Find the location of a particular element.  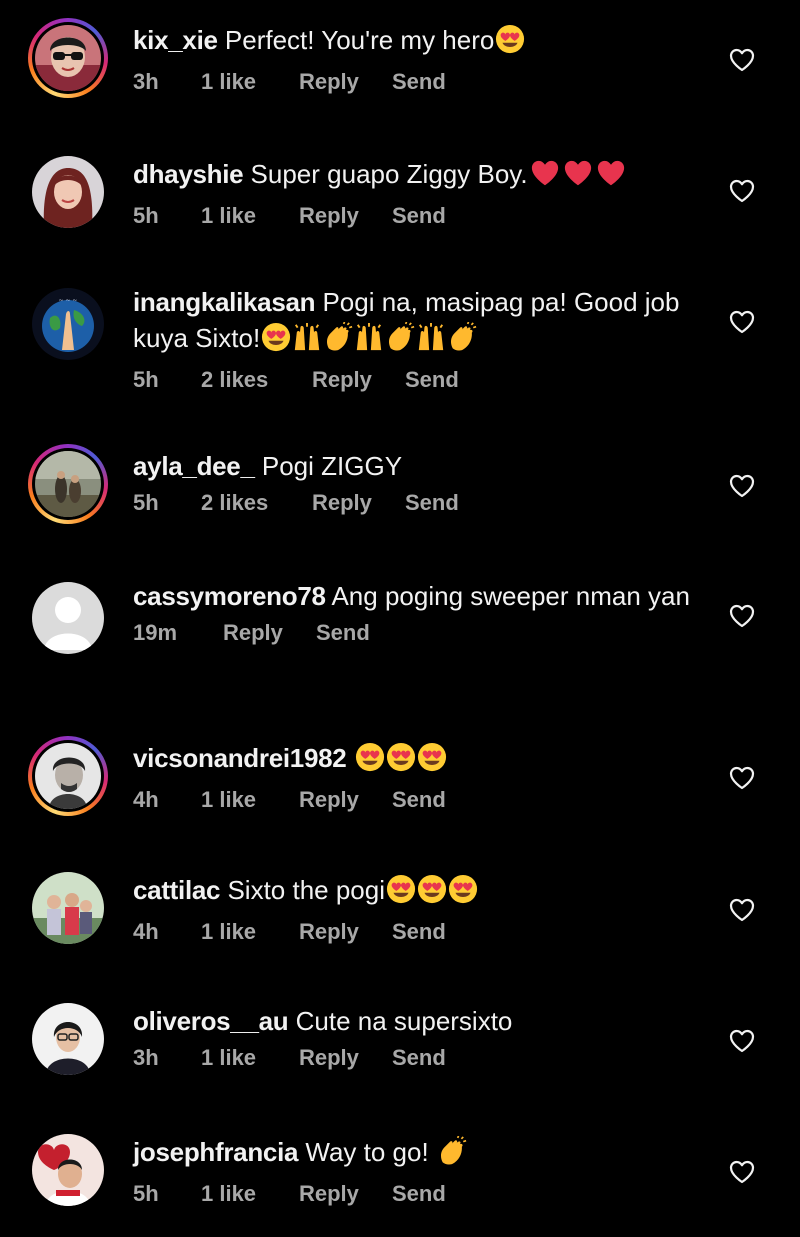

comment-username: cattilac is located at coordinates (177, 890).